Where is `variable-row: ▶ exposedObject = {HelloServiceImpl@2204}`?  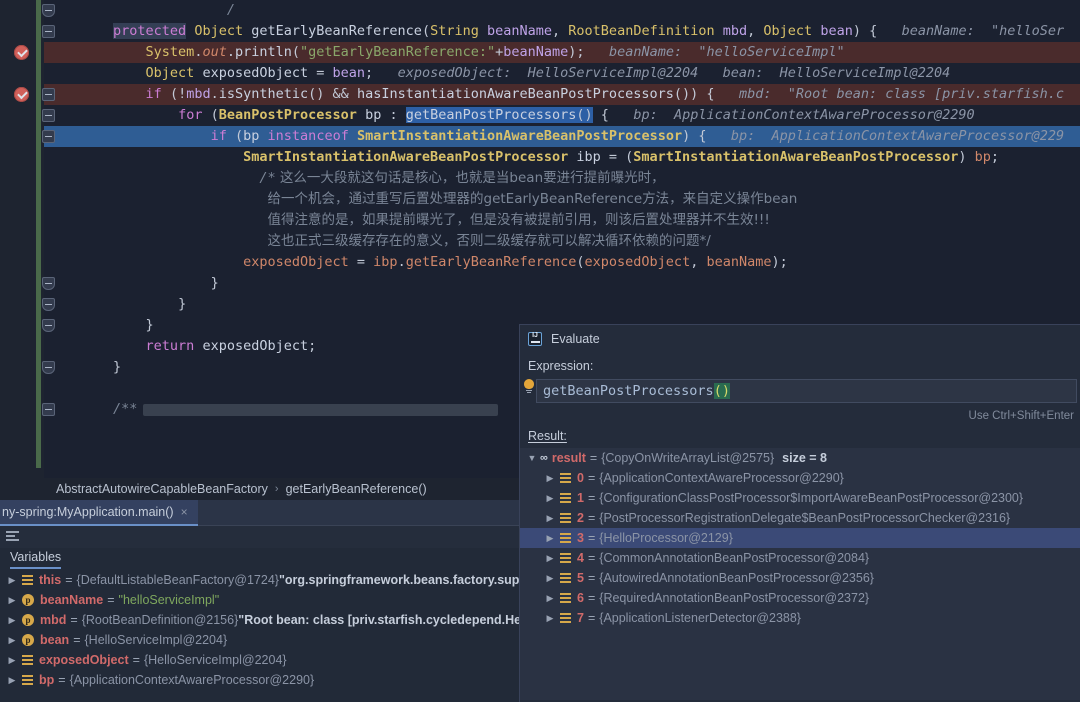
variable-row: ▶ exposedObject = {HelloServiceImpl@2204} is located at coordinates (265, 660).